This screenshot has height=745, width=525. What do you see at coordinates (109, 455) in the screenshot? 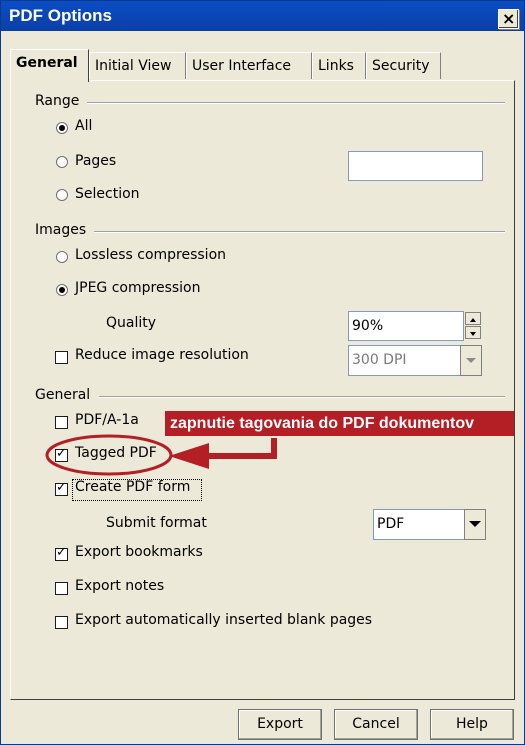
I see `highlight-ellipse` at bounding box center [109, 455].